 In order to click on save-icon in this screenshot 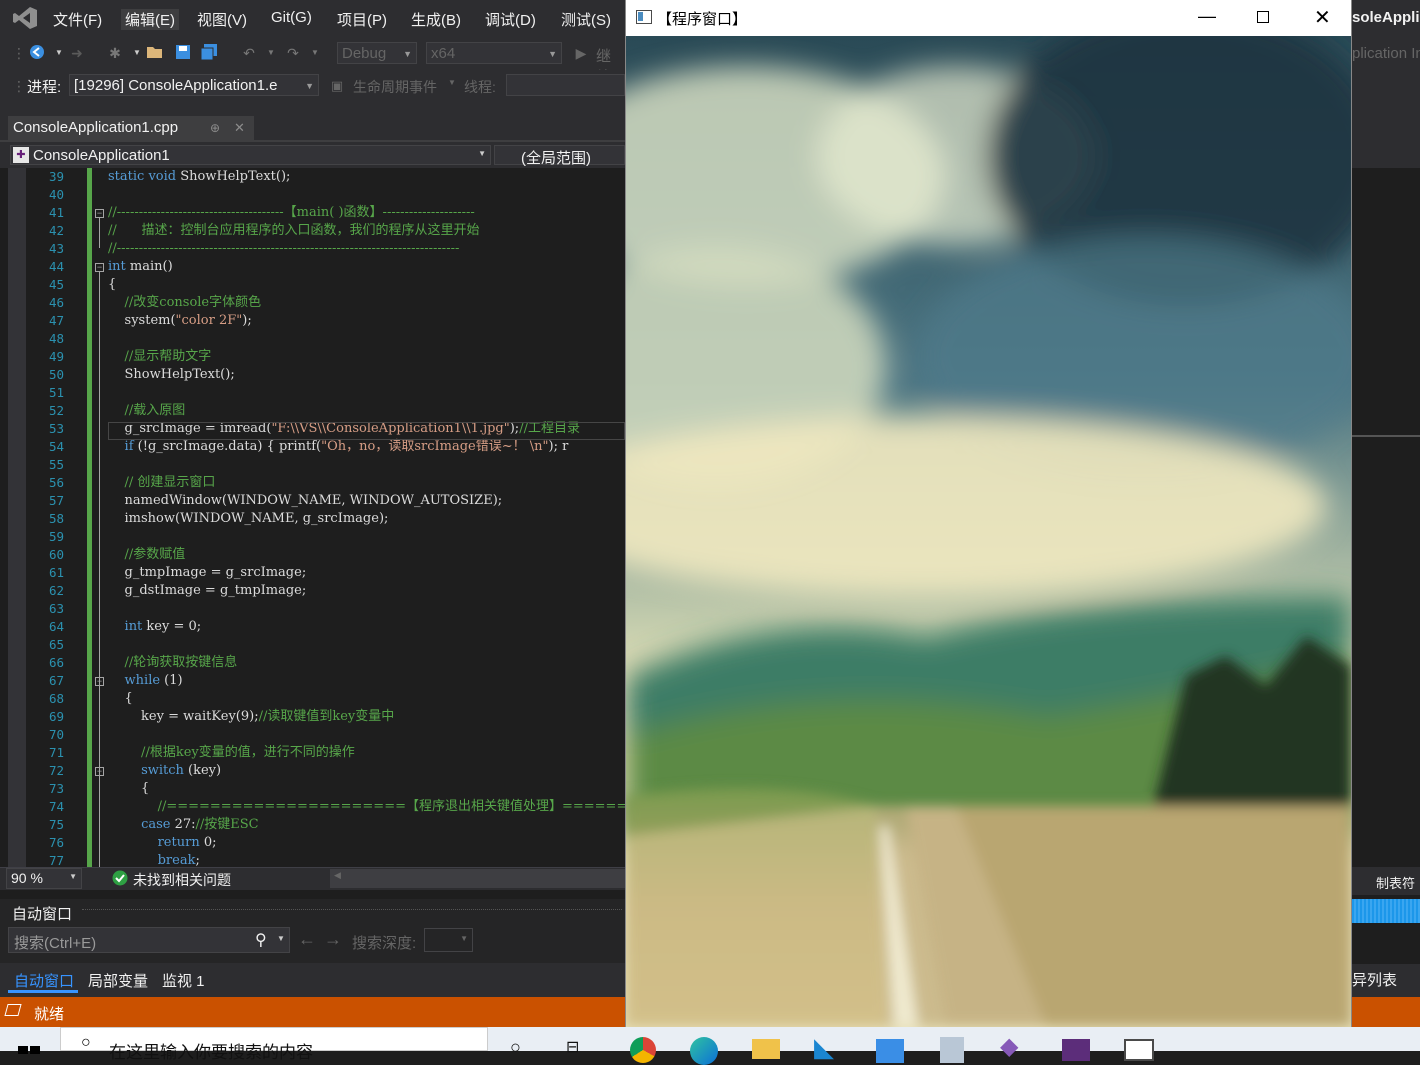, I will do `click(183, 53)`.